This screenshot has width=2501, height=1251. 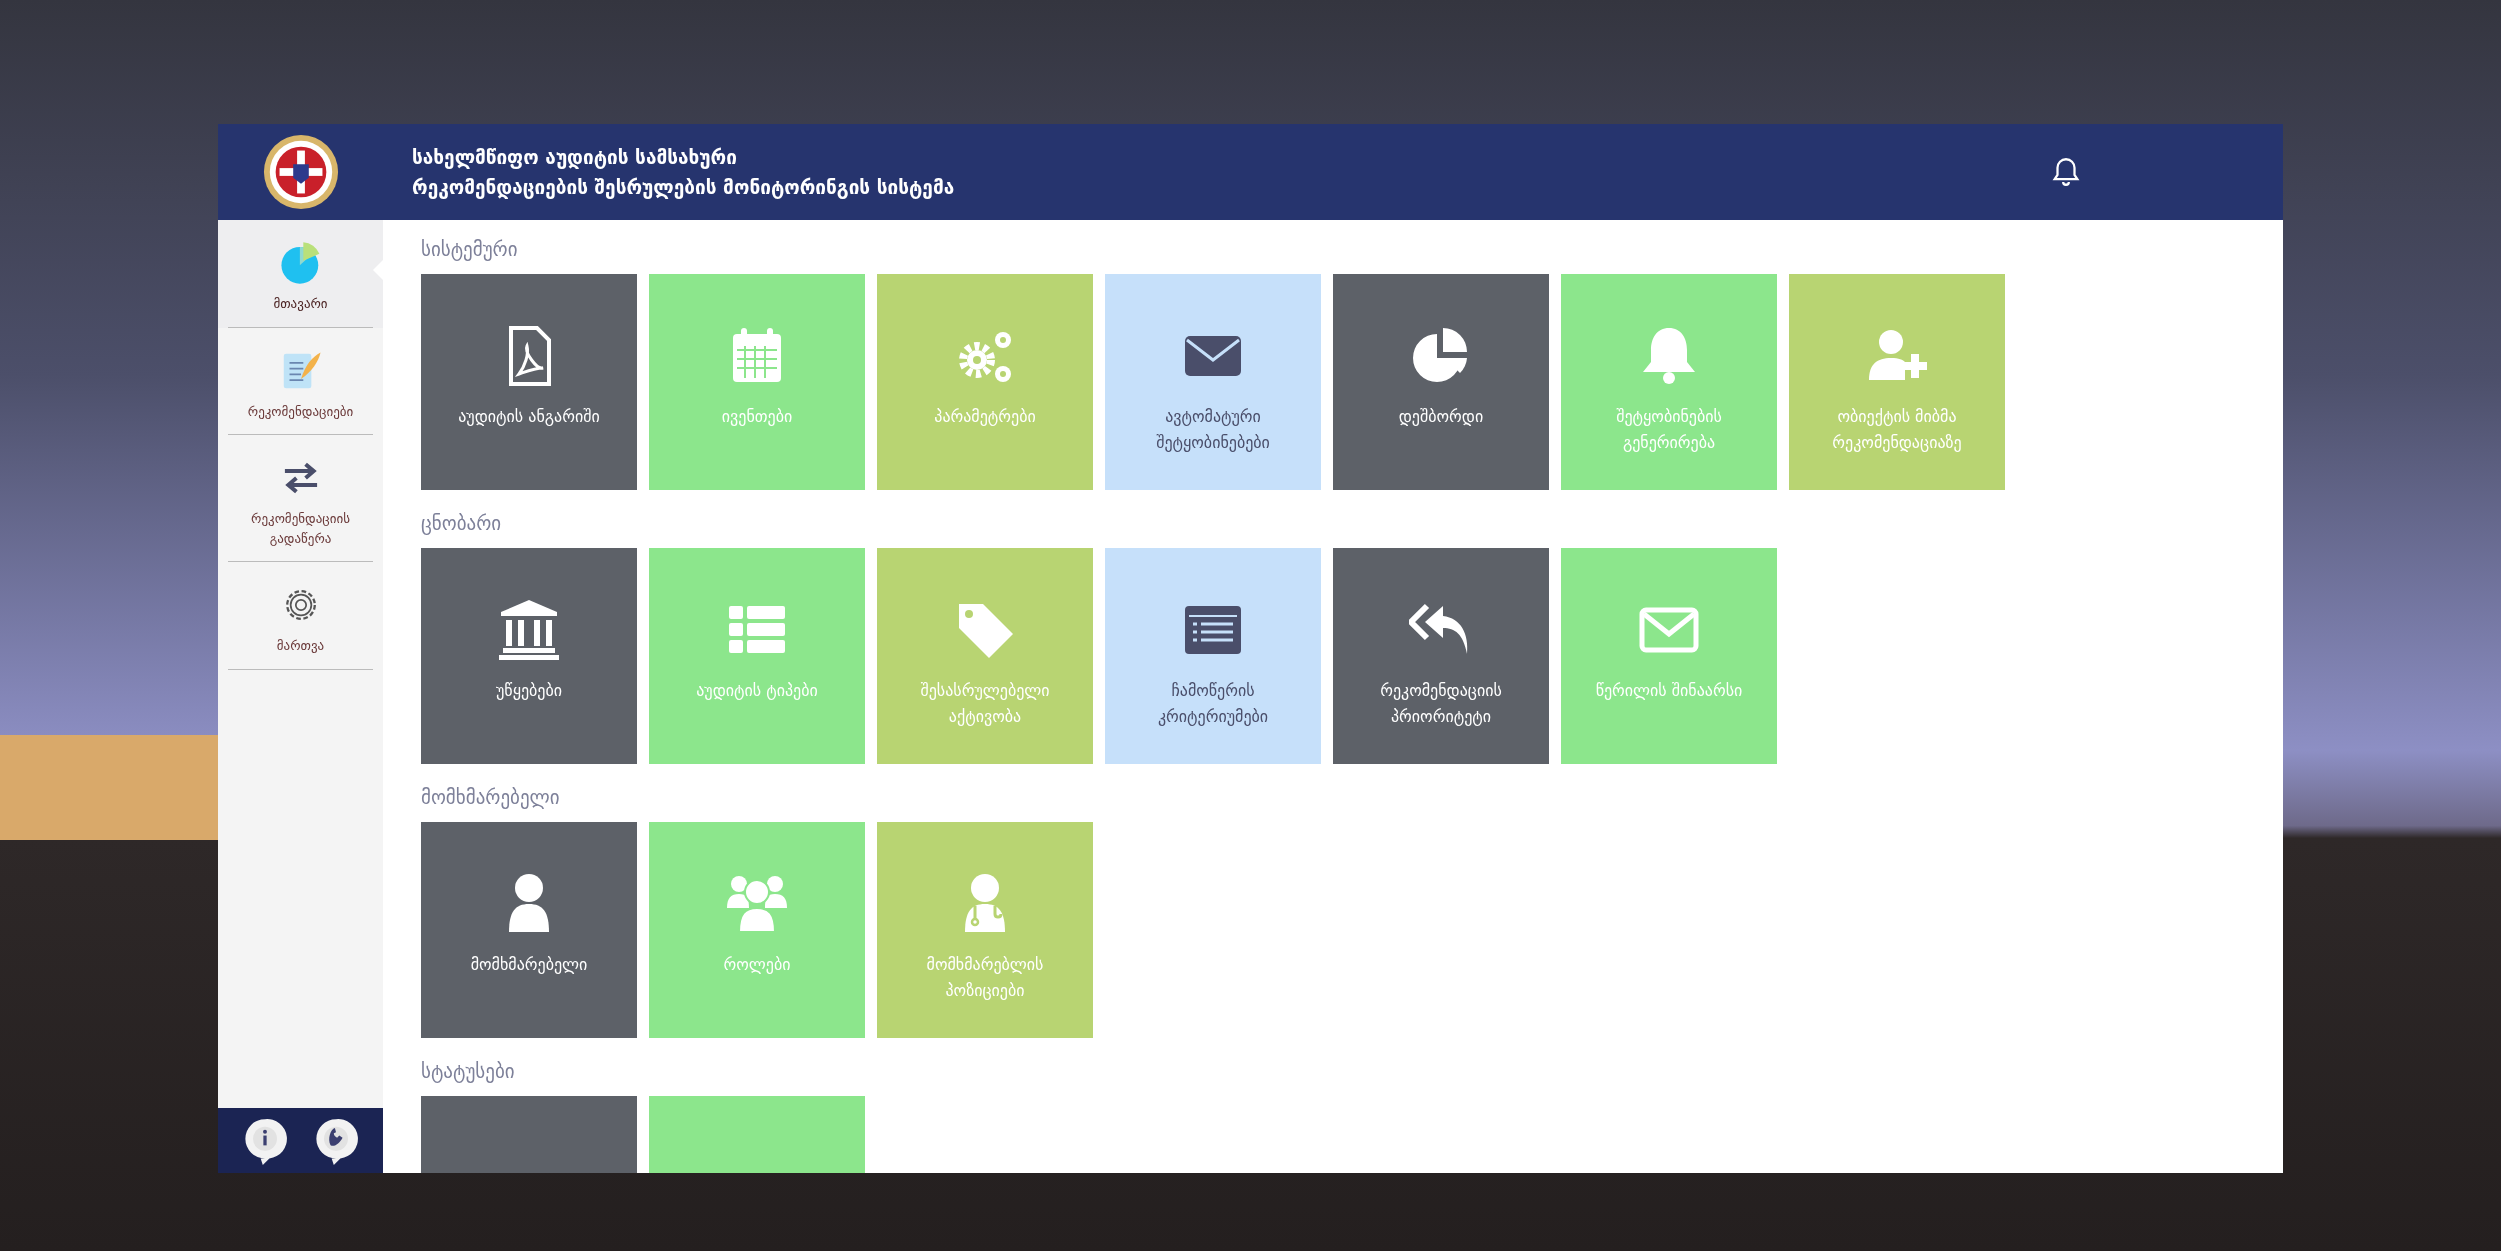 What do you see at coordinates (491, 797) in the screenshot?
I see `section-title: მომხმარებელი` at bounding box center [491, 797].